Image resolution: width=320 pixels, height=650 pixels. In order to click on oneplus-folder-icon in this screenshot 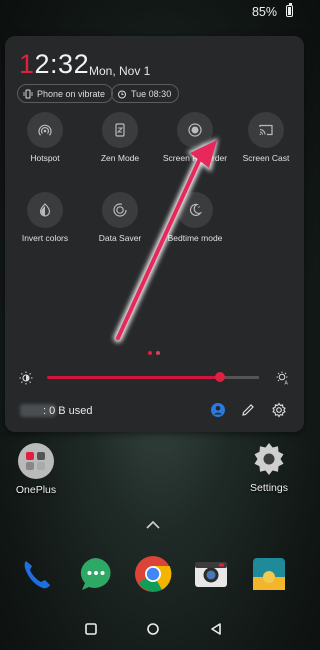, I will do `click(36, 461)`.